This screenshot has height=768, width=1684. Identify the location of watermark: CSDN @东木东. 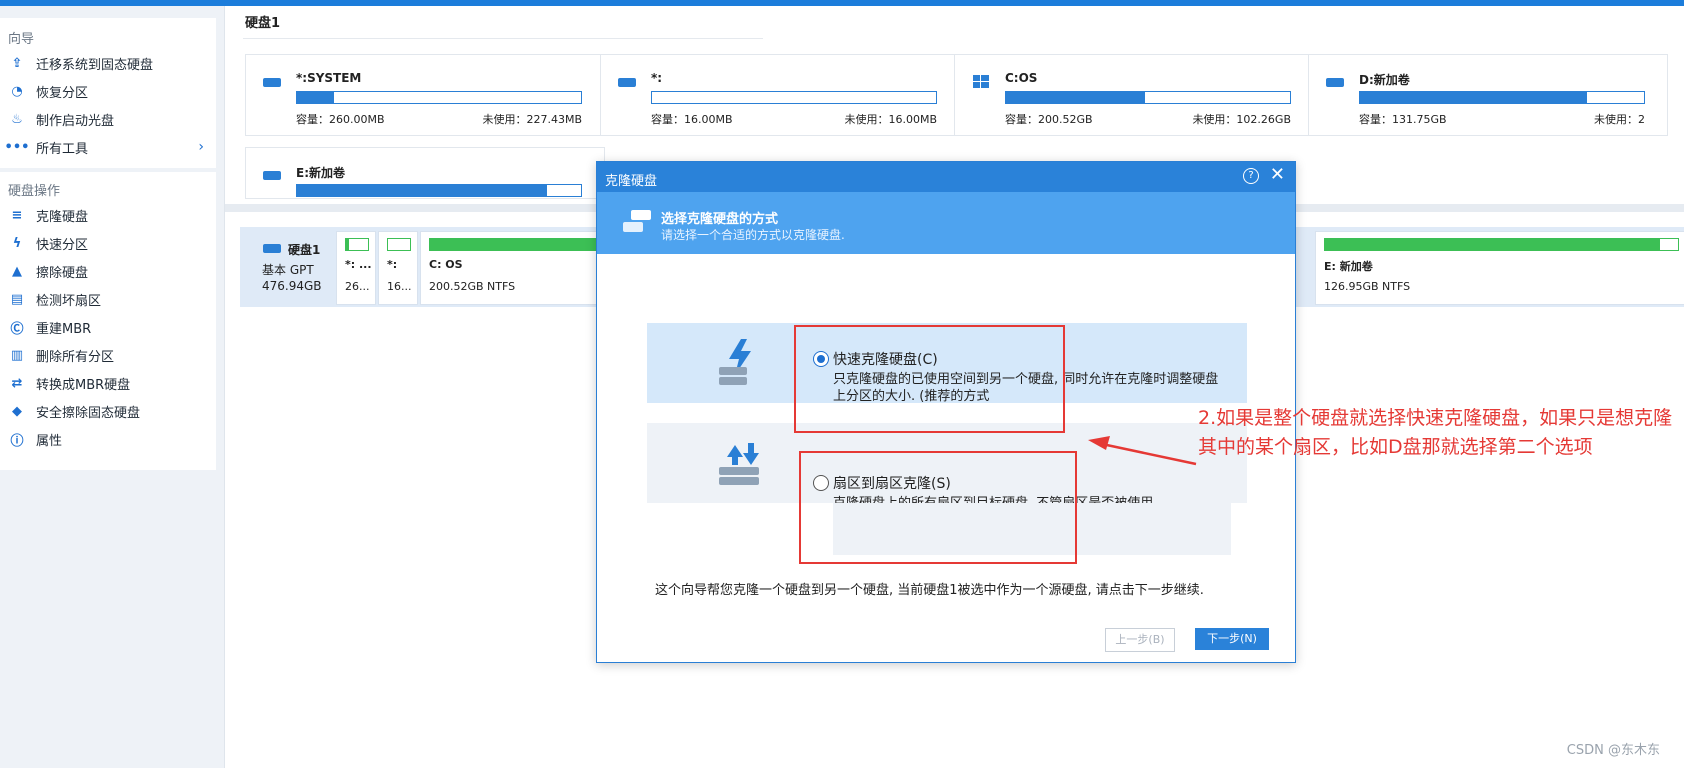
(1613, 750).